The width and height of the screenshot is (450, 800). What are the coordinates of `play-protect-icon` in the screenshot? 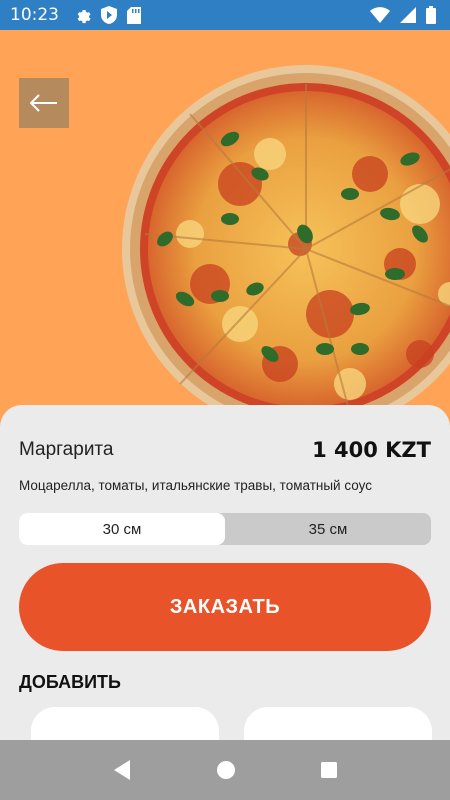 It's located at (109, 15).